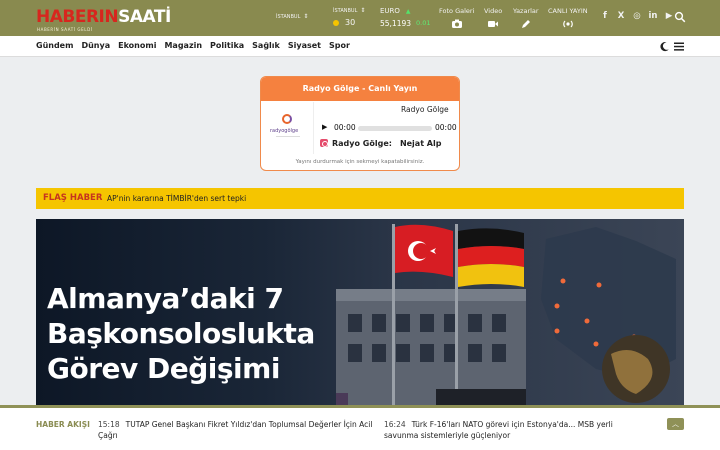 Image resolution: width=720 pixels, height=450 pixels. I want to click on ticker-time: 16:24, so click(395, 424).